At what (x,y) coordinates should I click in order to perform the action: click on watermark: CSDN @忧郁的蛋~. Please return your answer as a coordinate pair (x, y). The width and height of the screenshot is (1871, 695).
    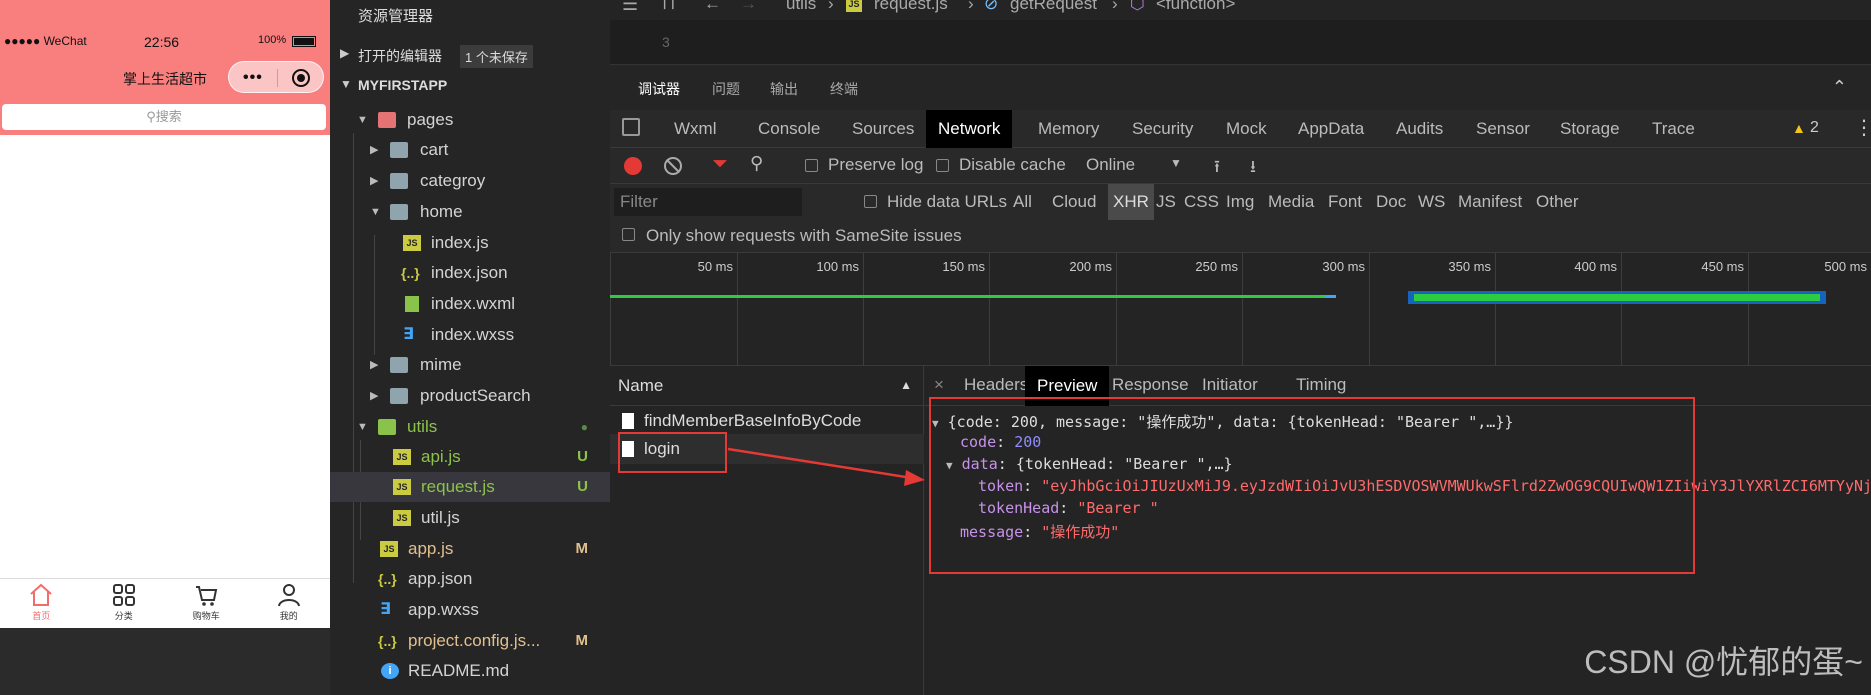
    Looking at the image, I should click on (1723, 662).